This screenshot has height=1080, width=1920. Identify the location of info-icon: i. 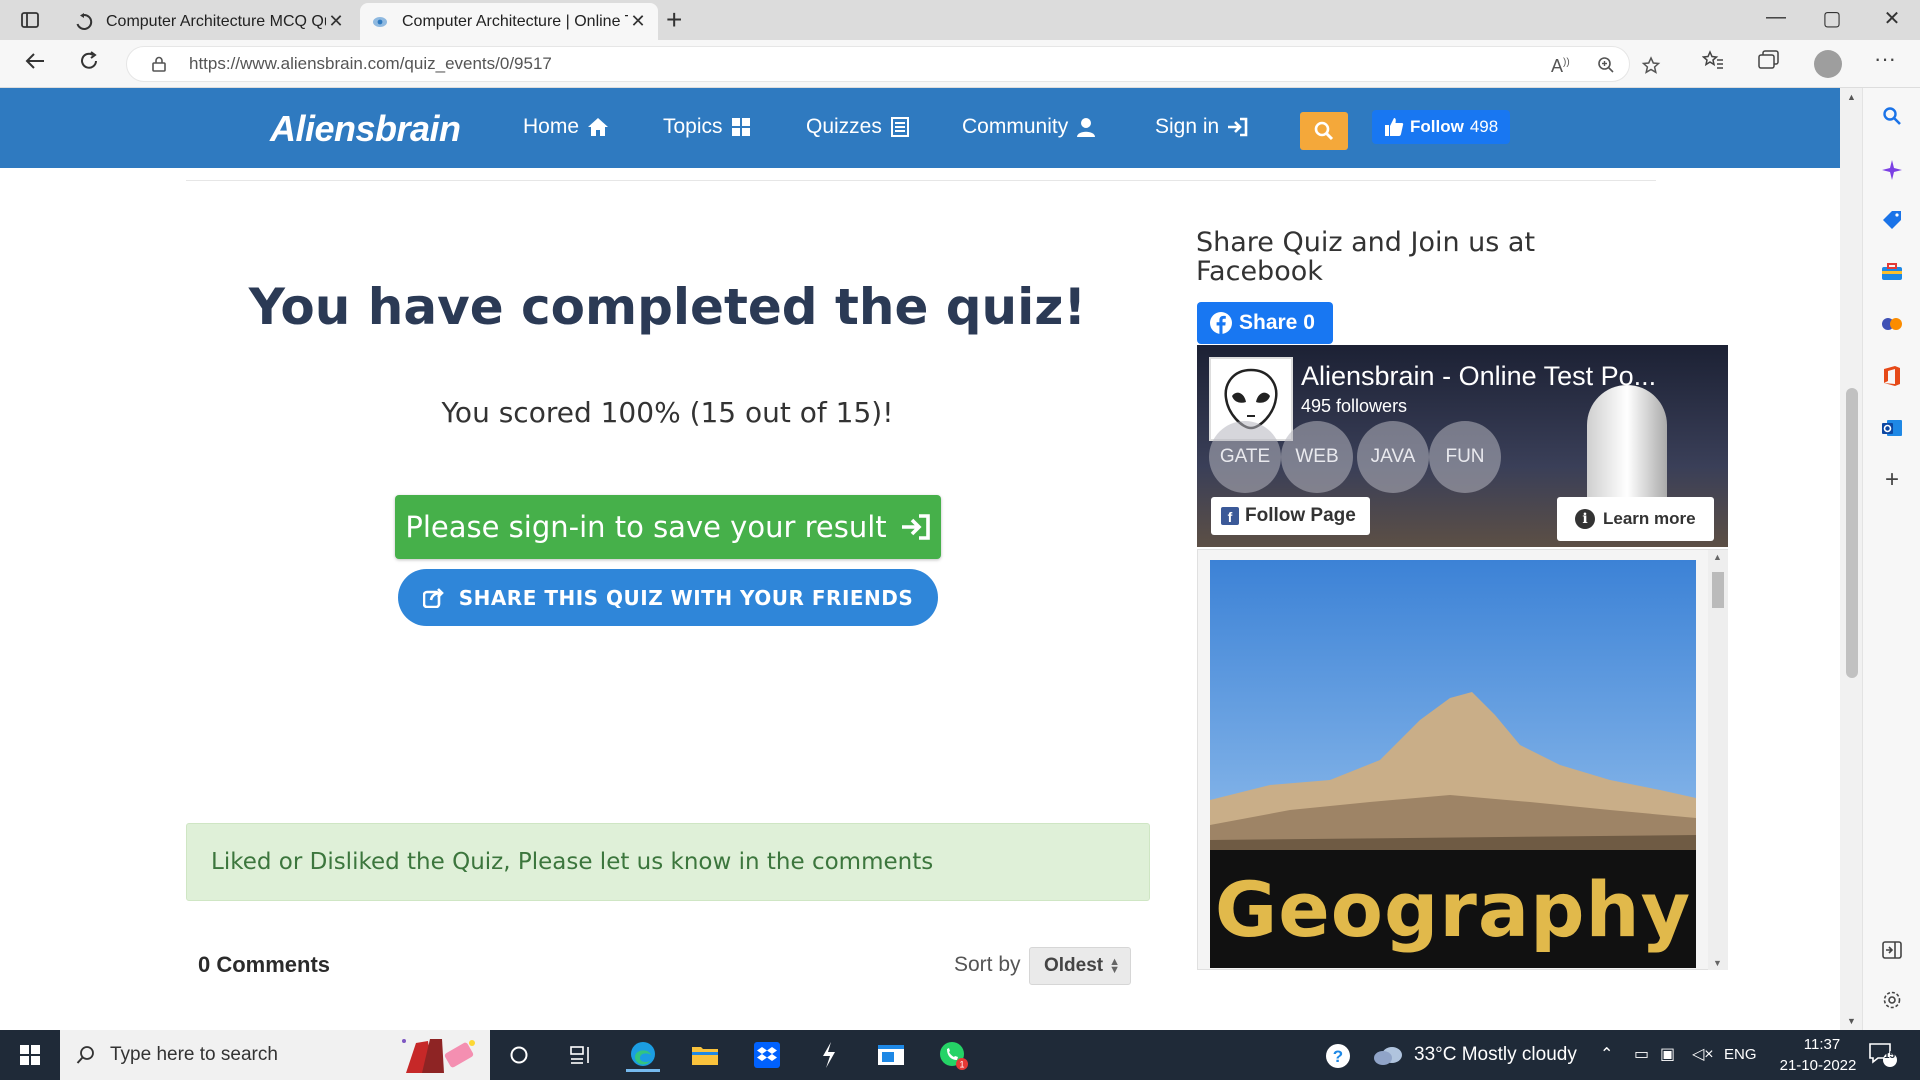
(1585, 519).